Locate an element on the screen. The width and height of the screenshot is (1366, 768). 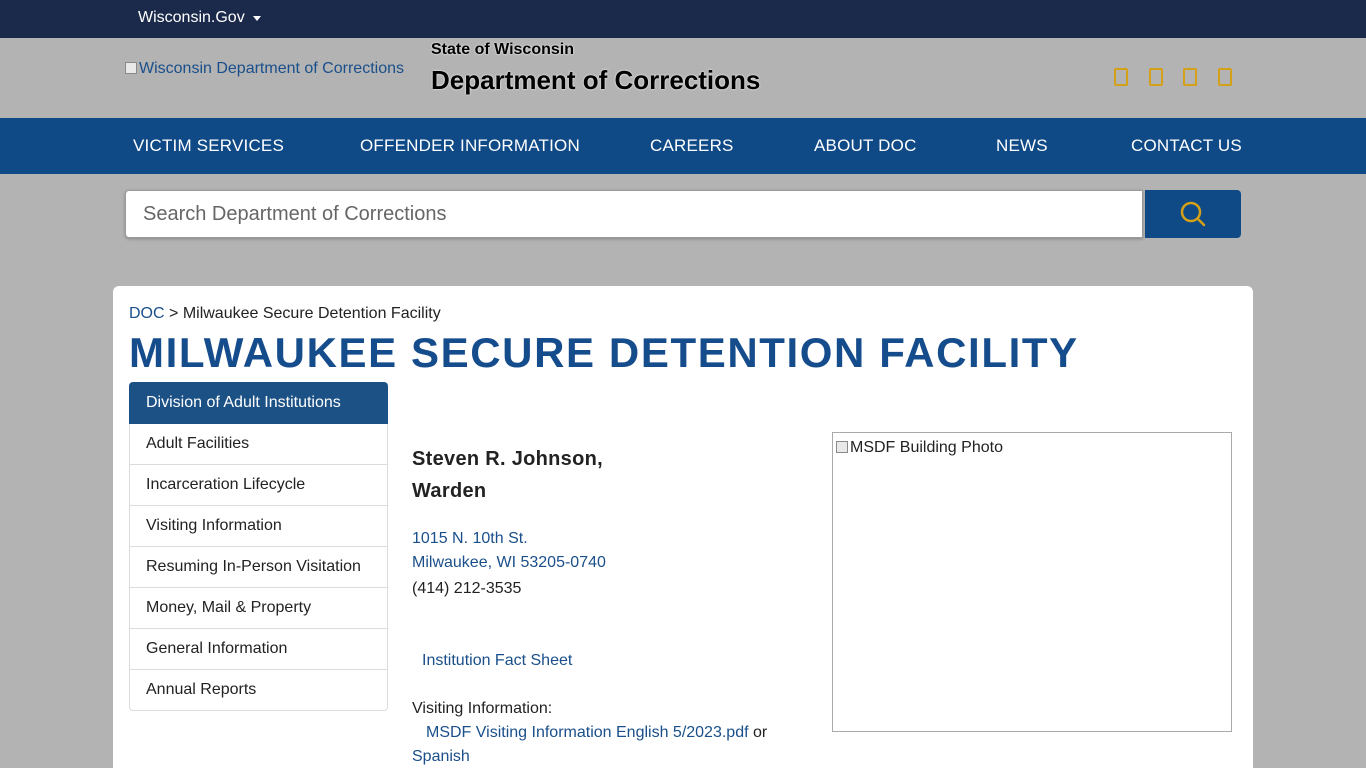
address-line-2: Milwaukee, WI 53205-0740 is located at coordinates (509, 563).